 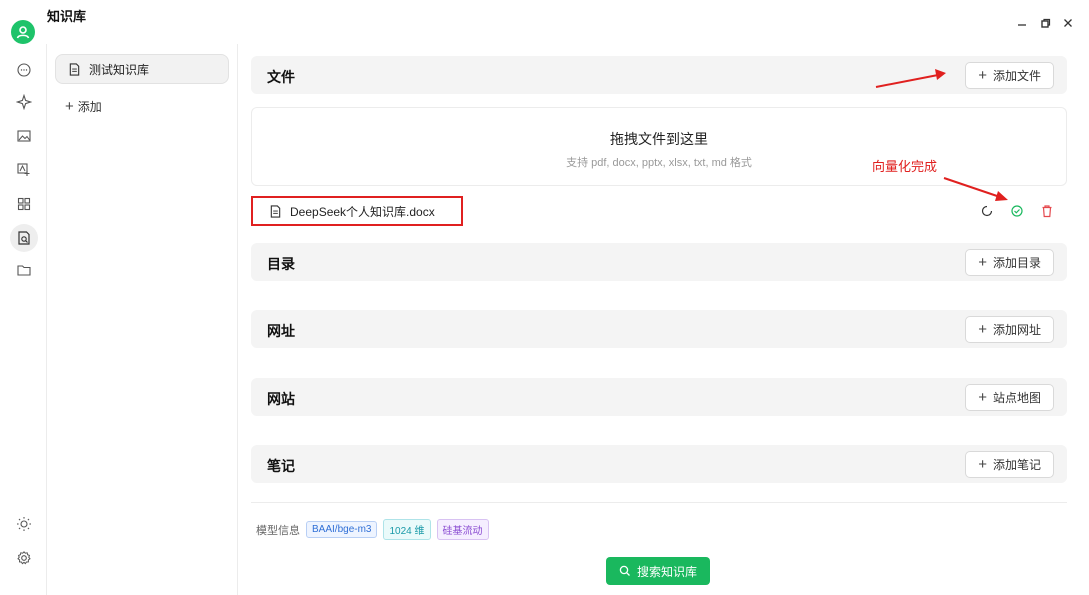 What do you see at coordinates (281, 264) in the screenshot?
I see `section-title: 目录` at bounding box center [281, 264].